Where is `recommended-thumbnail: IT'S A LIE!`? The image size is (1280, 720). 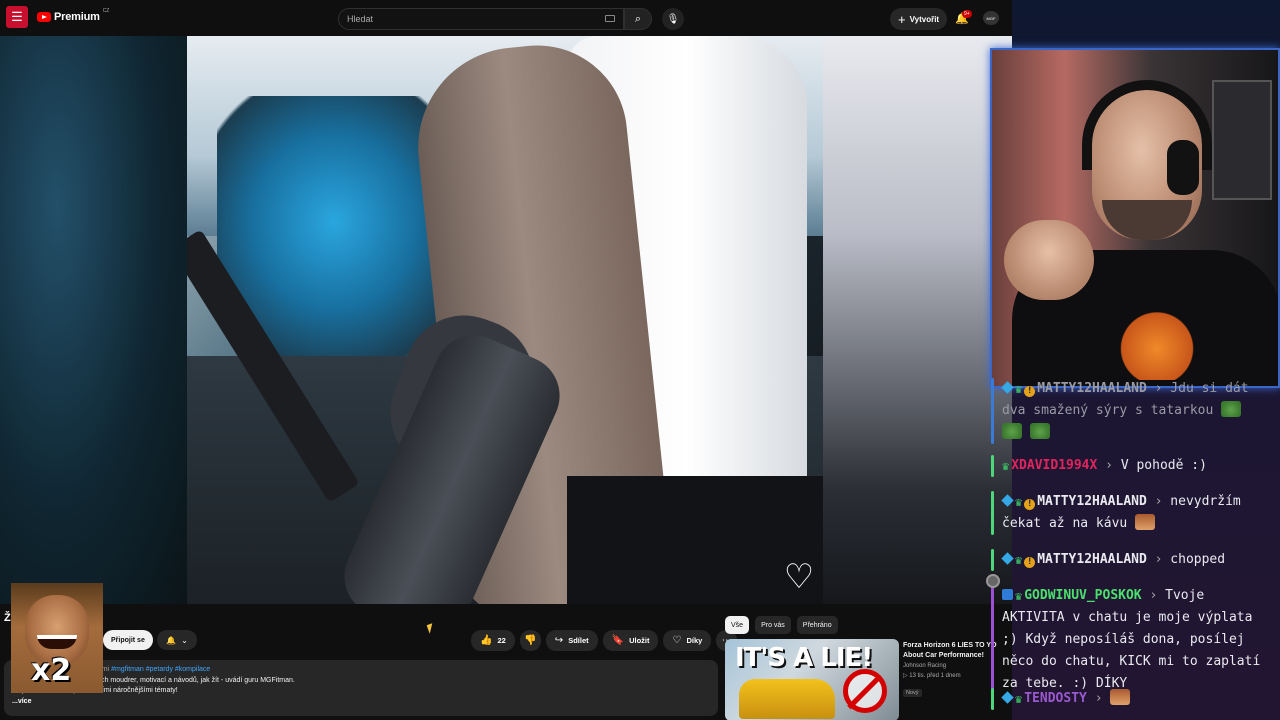 recommended-thumbnail: IT'S A LIE! is located at coordinates (812, 679).